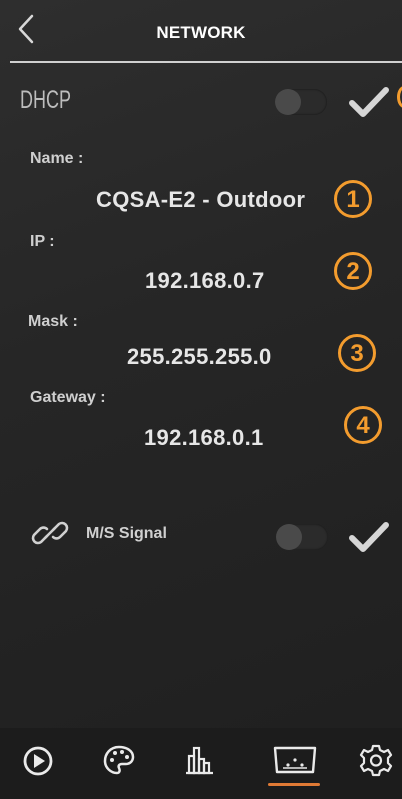  Describe the element at coordinates (353, 271) in the screenshot. I see `badge-2: 2` at that location.